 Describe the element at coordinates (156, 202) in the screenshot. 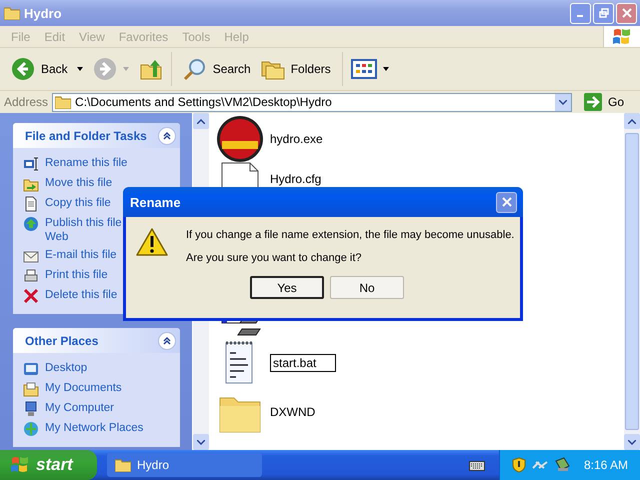

I see `dialog-title: Rename` at that location.